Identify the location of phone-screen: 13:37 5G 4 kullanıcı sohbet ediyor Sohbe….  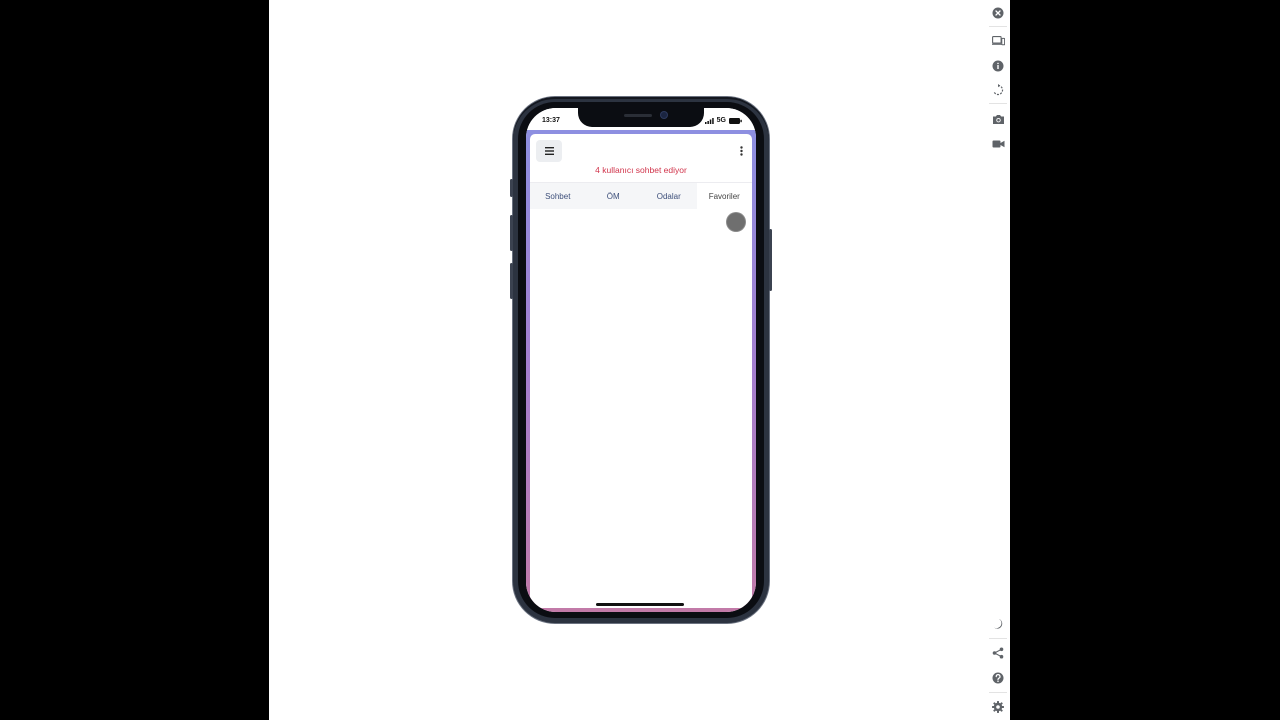
(641, 360).